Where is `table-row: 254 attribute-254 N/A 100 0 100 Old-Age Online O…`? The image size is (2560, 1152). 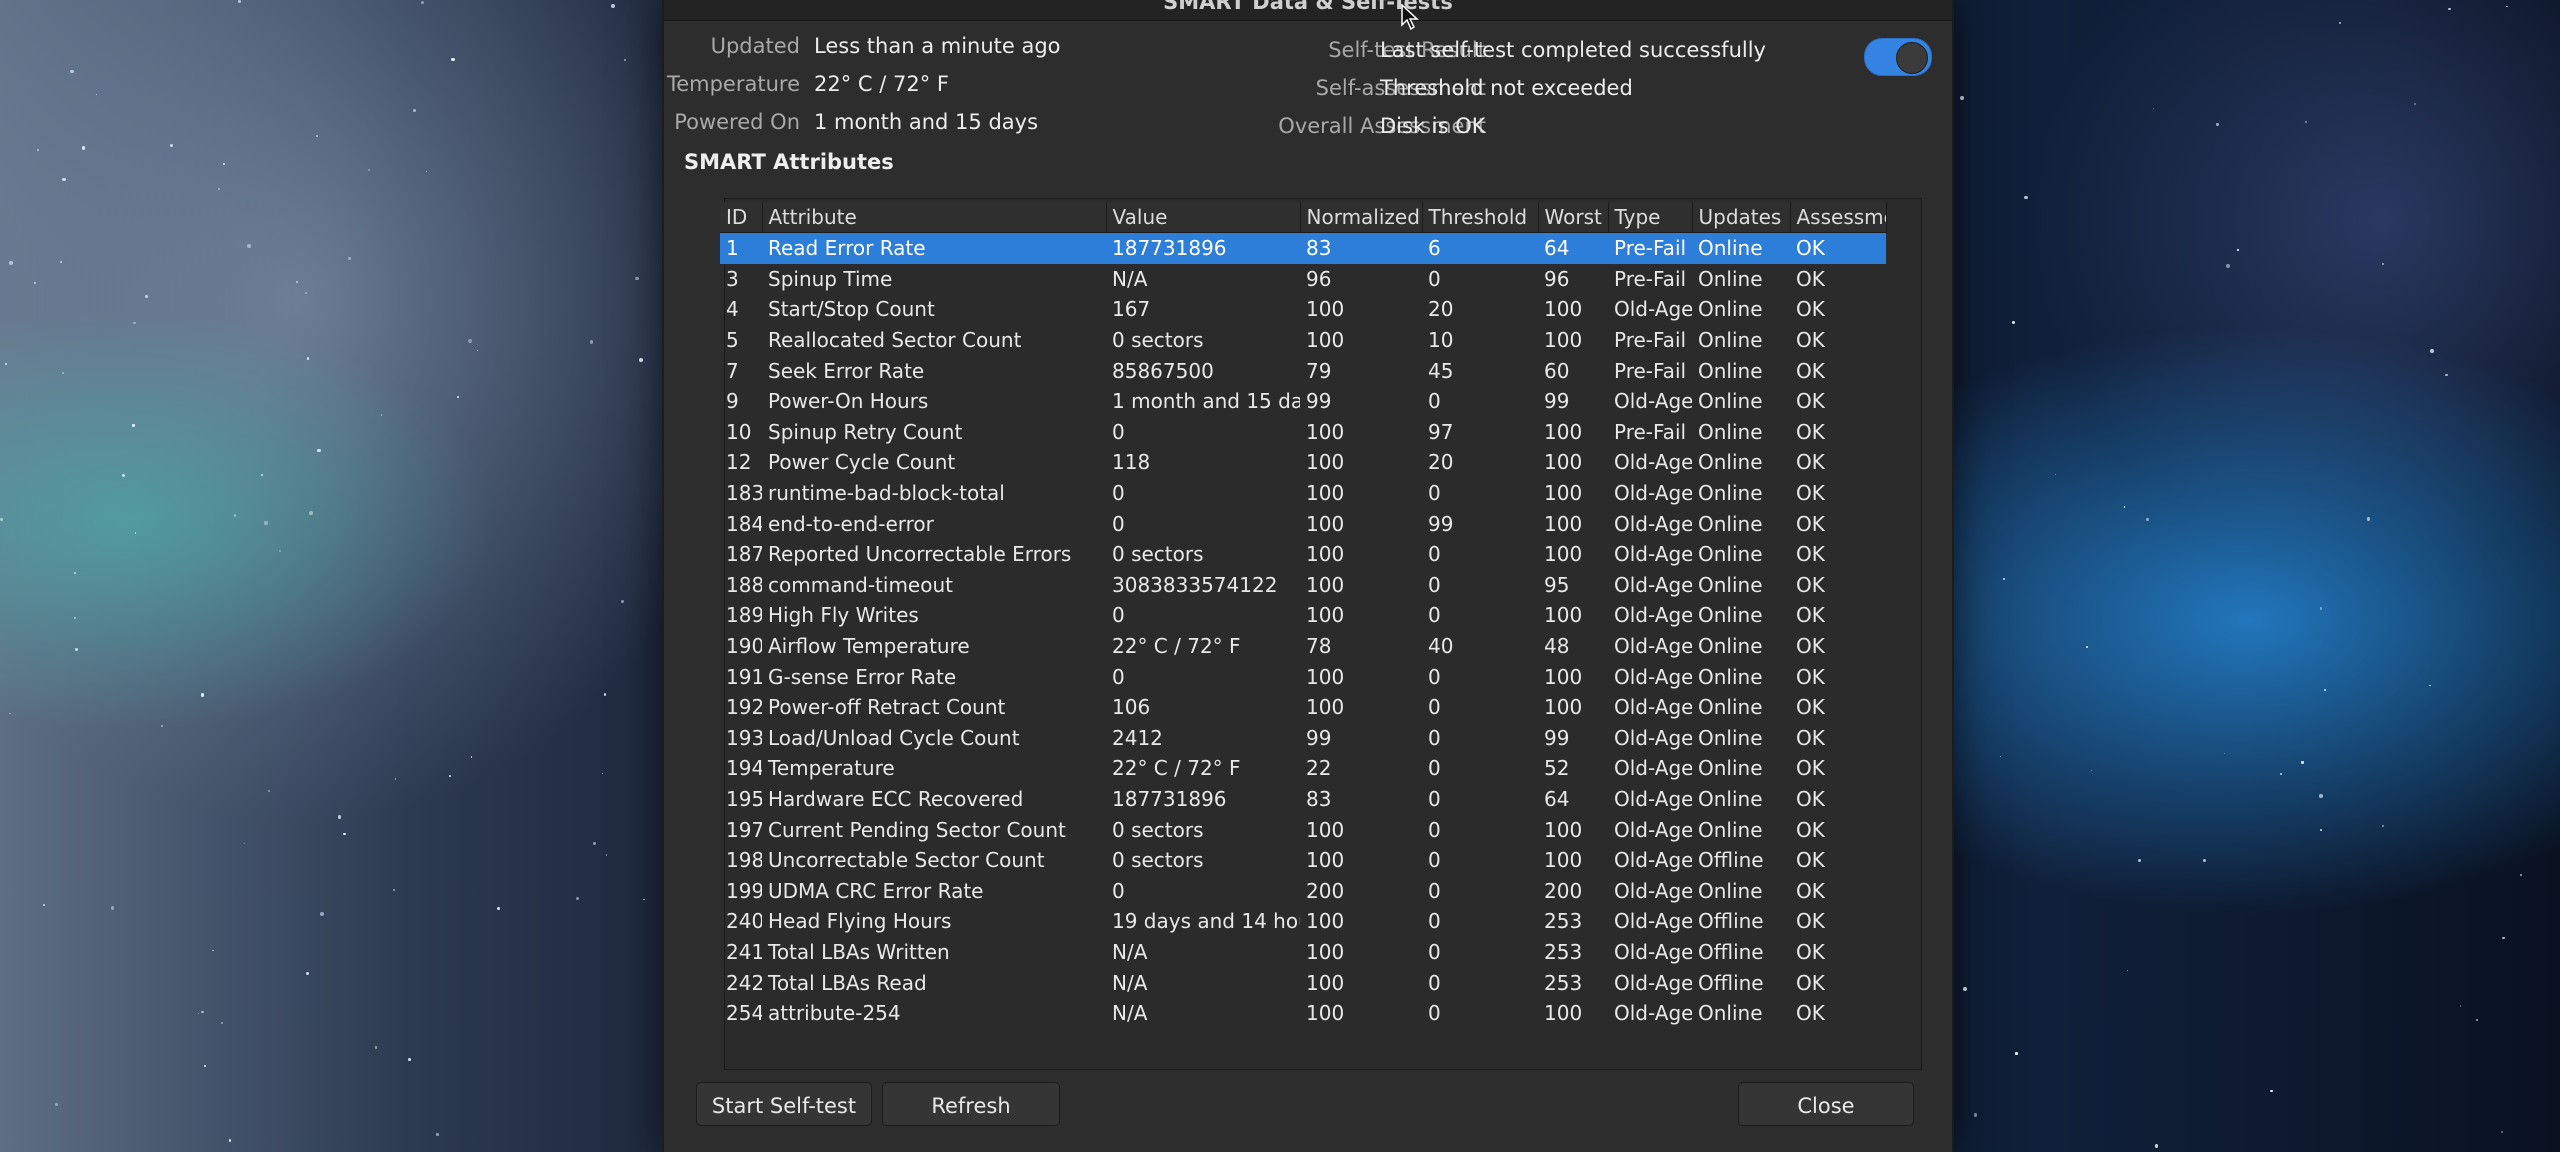
table-row: 254 attribute-254 N/A 100 0 100 Old-Age Online O… is located at coordinates (1303, 1013).